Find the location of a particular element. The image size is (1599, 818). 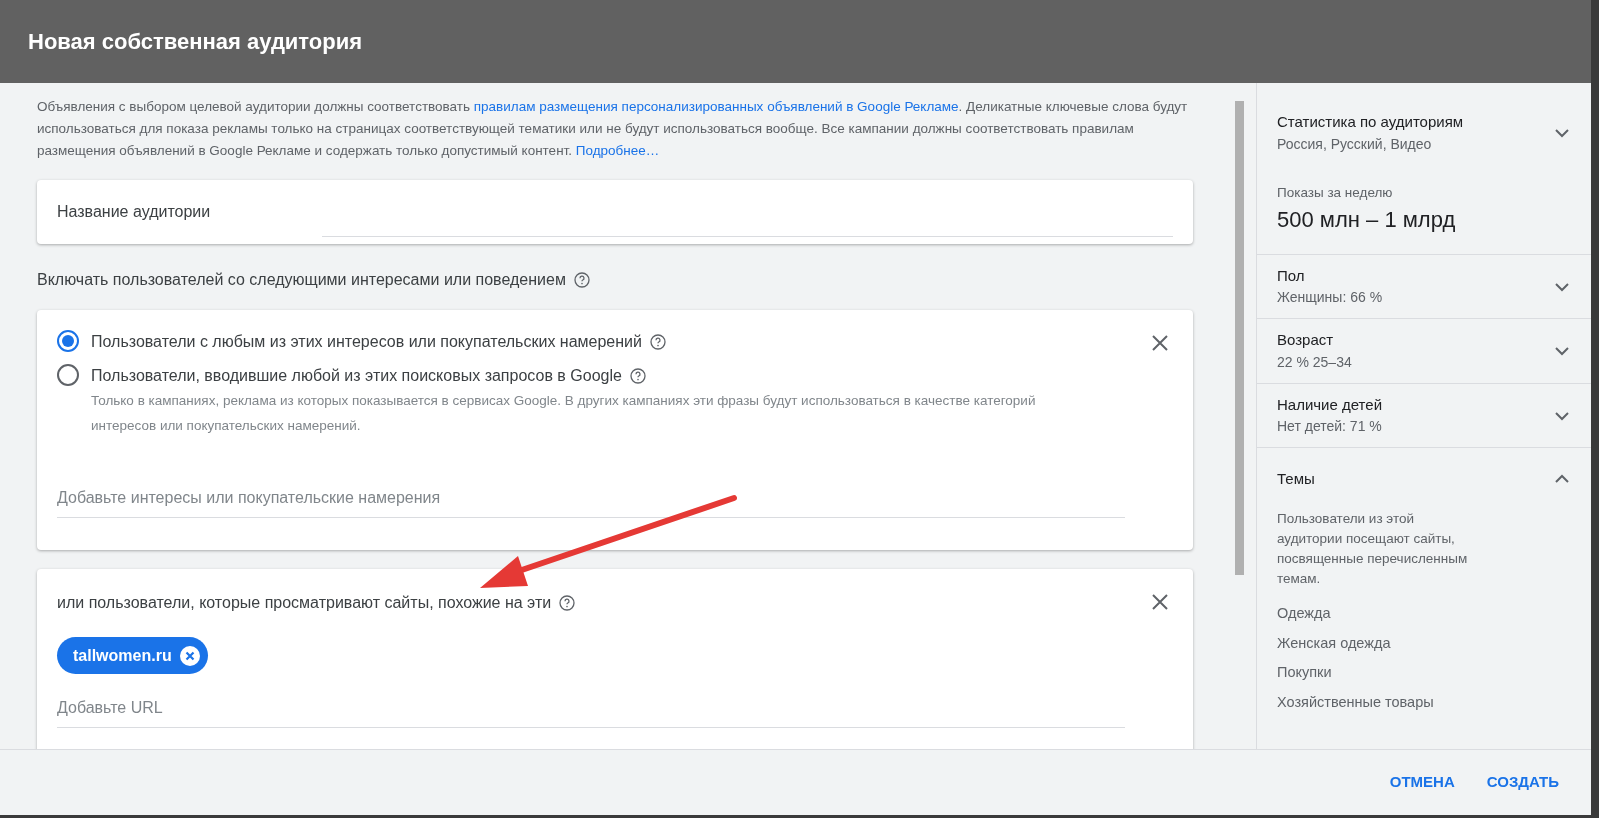

metric-value: 500 млн – 1 млрд is located at coordinates (1367, 219).